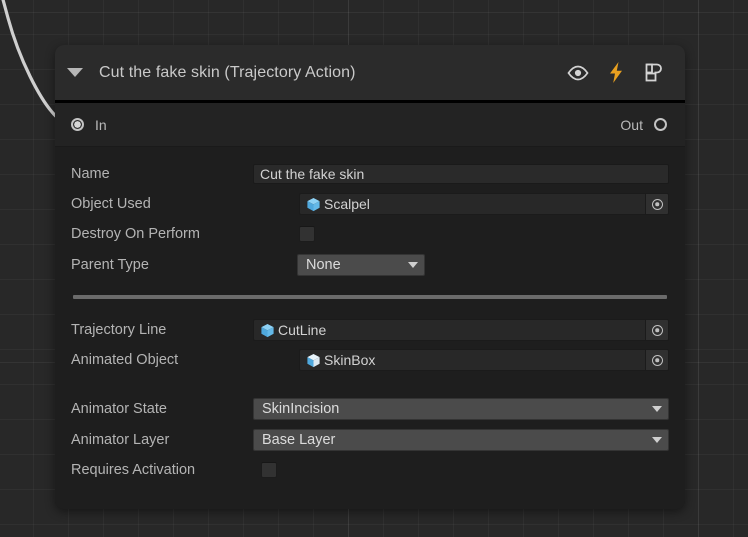 This screenshot has height=537, width=748. I want to click on input-port-dot, so click(77, 124).